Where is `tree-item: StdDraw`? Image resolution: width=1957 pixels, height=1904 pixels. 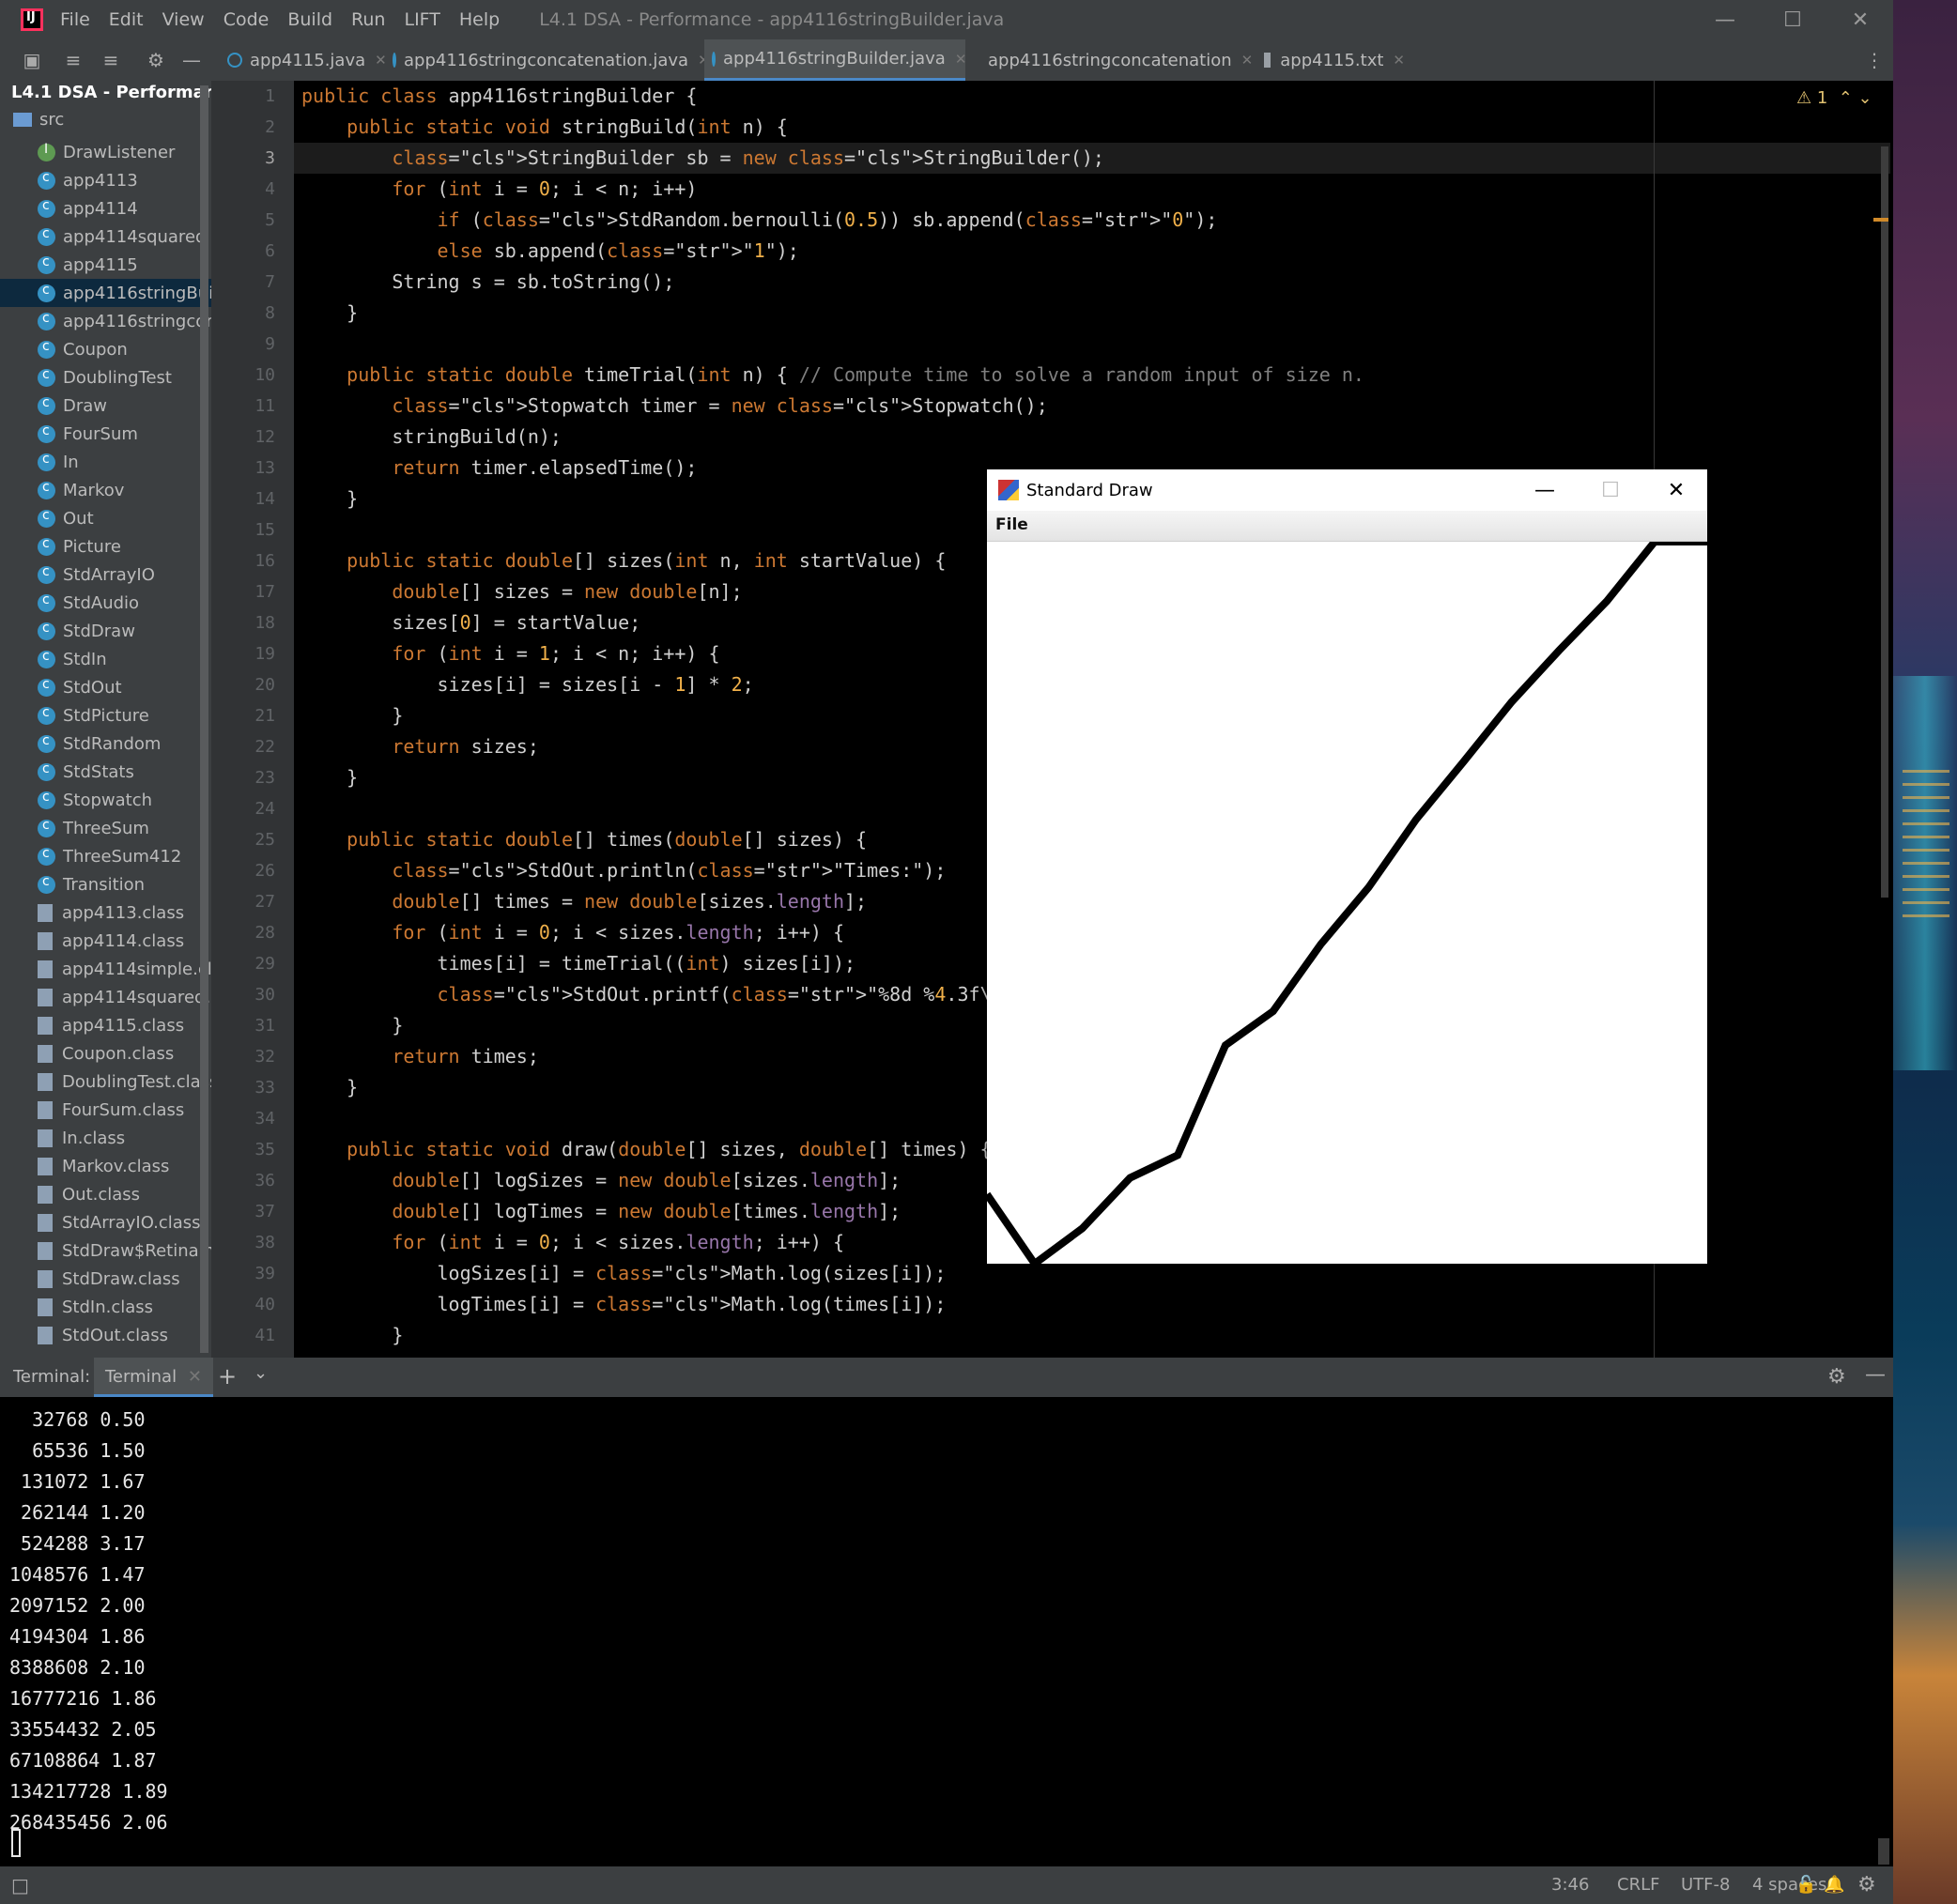 tree-item: StdDraw is located at coordinates (124, 631).